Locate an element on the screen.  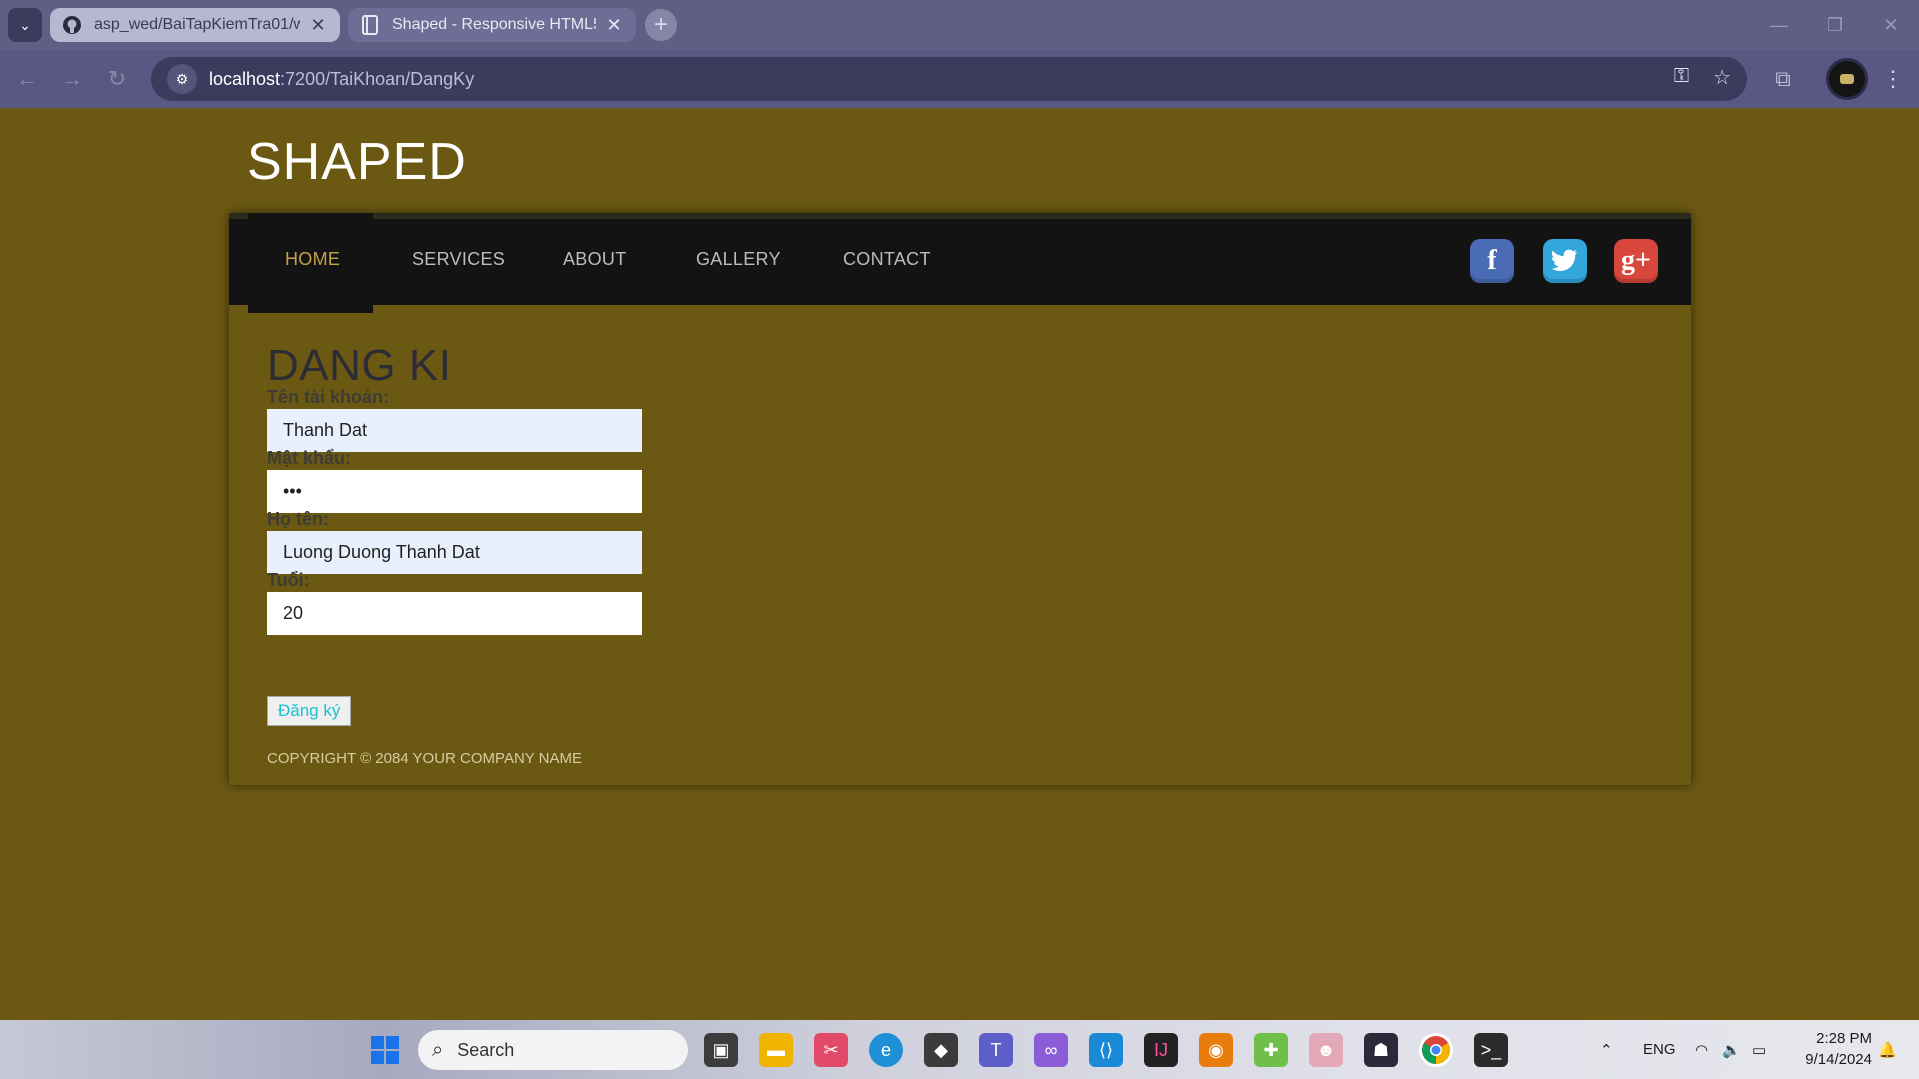
more-menu-icon: ⋮ is located at coordinates (1893, 79).